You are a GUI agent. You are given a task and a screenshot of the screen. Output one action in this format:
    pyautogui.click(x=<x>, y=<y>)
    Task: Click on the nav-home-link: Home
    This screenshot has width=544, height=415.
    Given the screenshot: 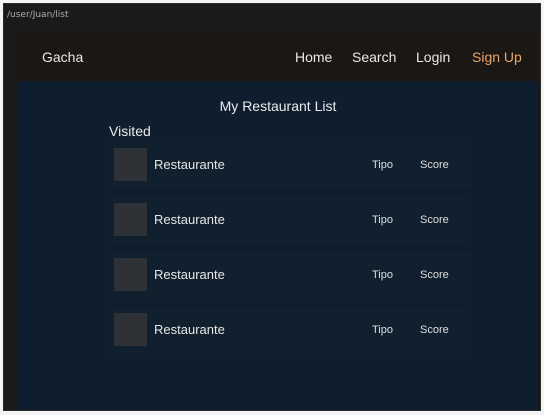 What is the action you would take?
    pyautogui.click(x=313, y=57)
    